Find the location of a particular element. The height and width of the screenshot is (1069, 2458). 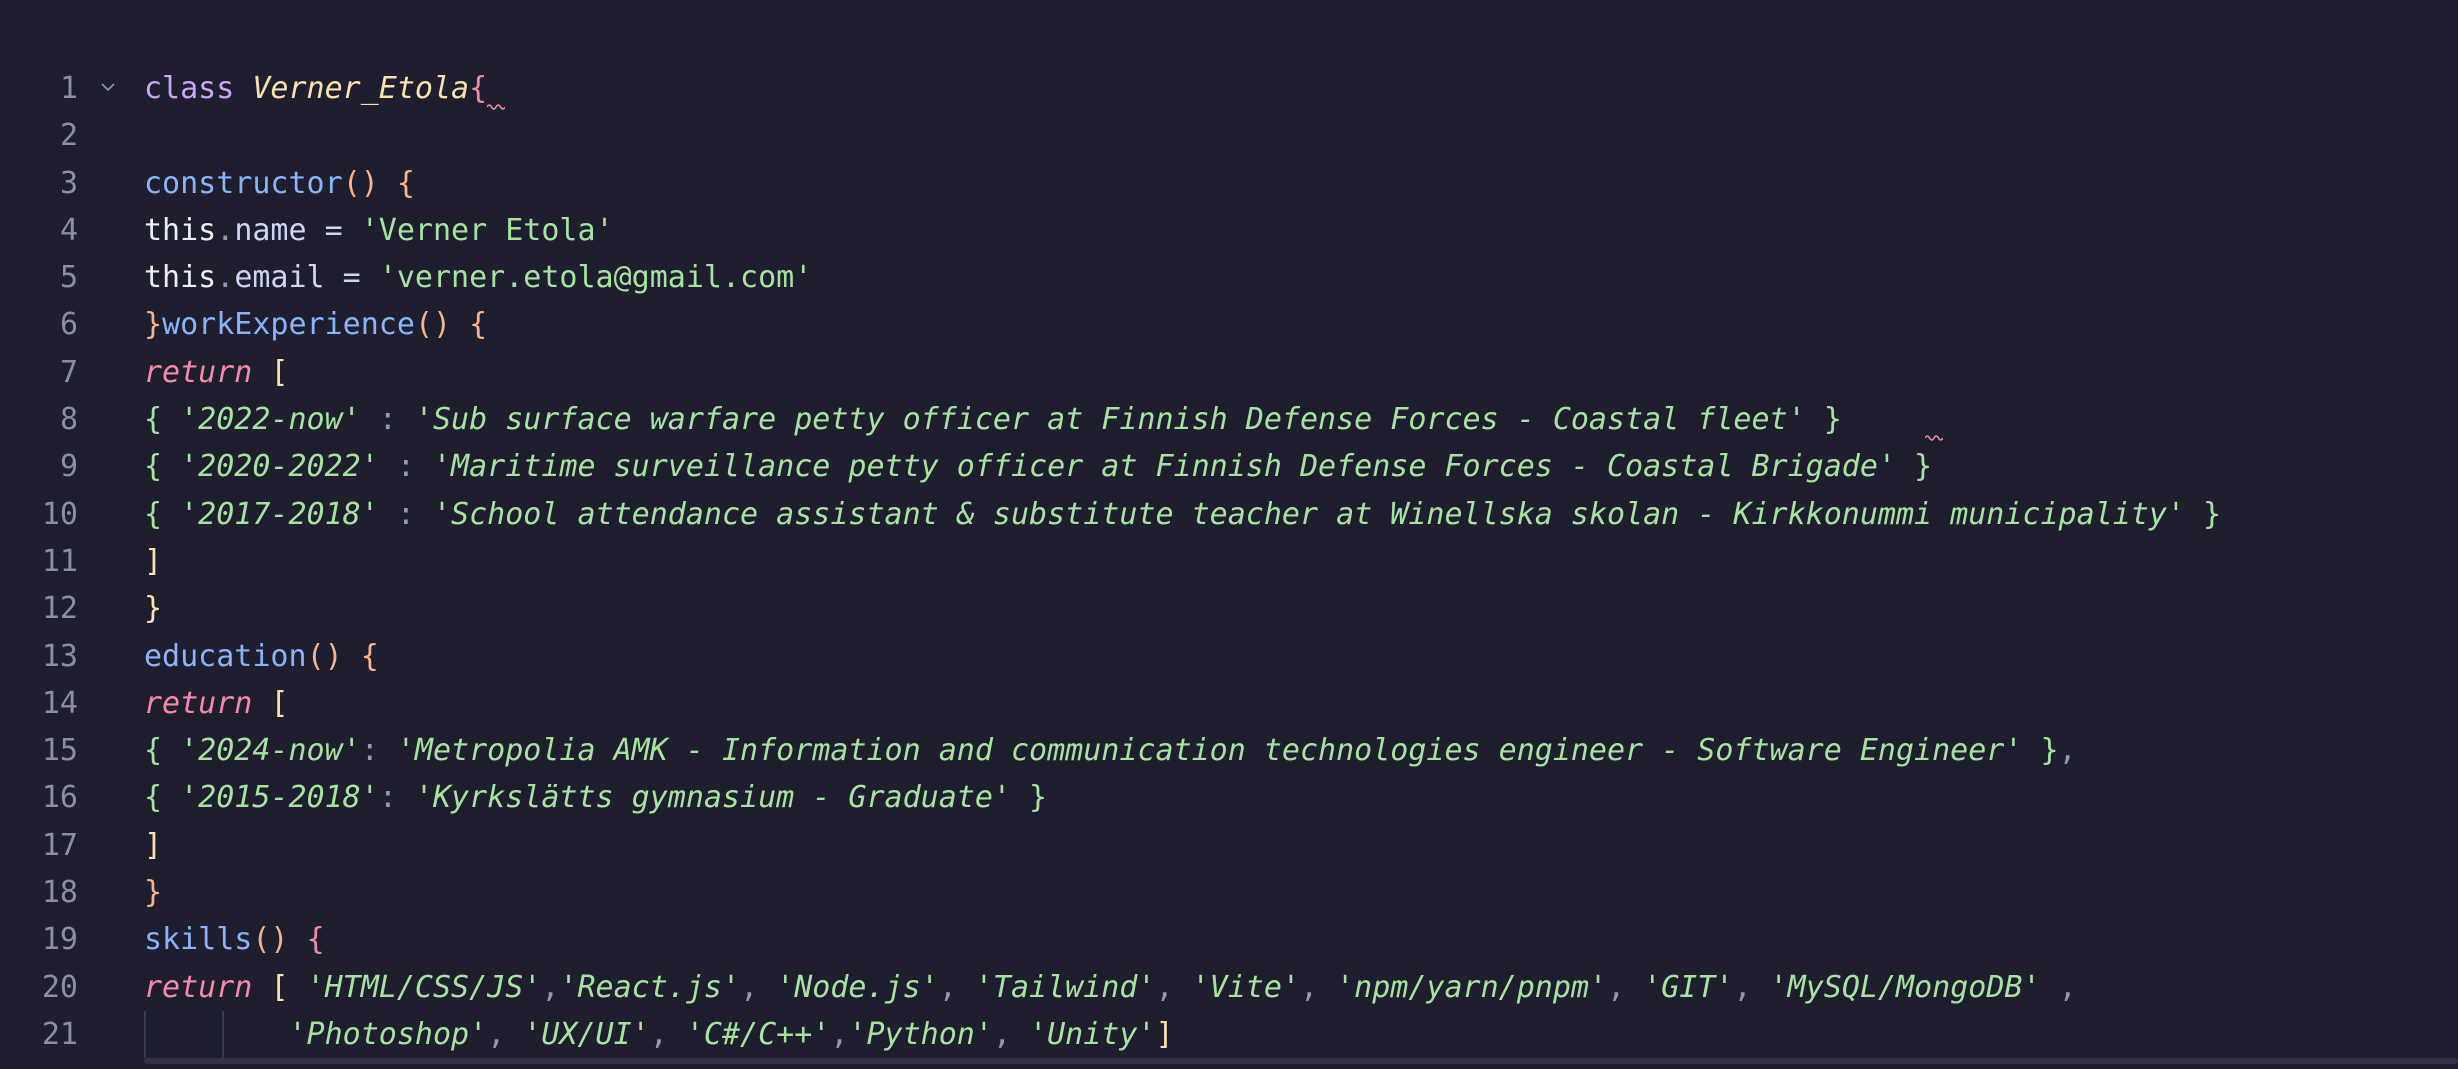

token-stri: 'Kyrkslätts gymnasium - Graduate' is located at coordinates (712, 798).